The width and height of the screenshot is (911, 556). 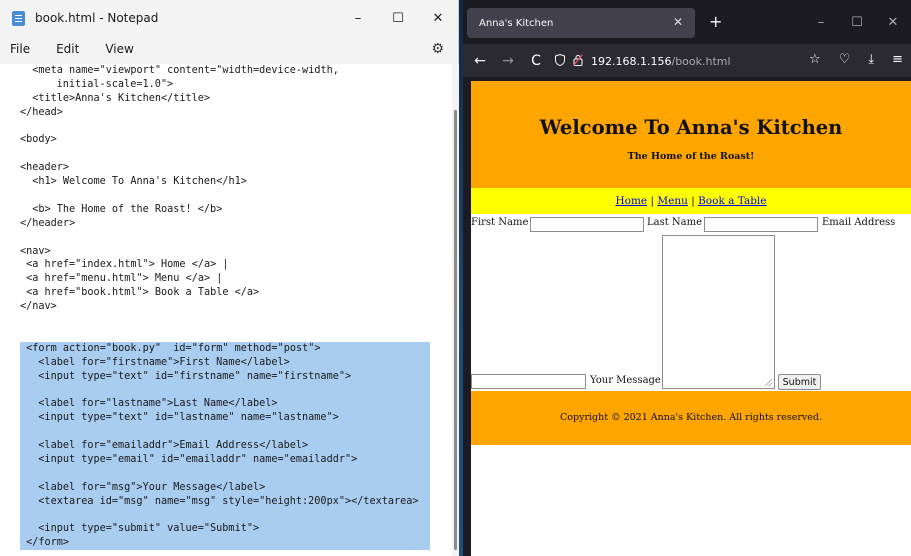 What do you see at coordinates (632, 201) in the screenshot?
I see `nav-link-home: Home` at bounding box center [632, 201].